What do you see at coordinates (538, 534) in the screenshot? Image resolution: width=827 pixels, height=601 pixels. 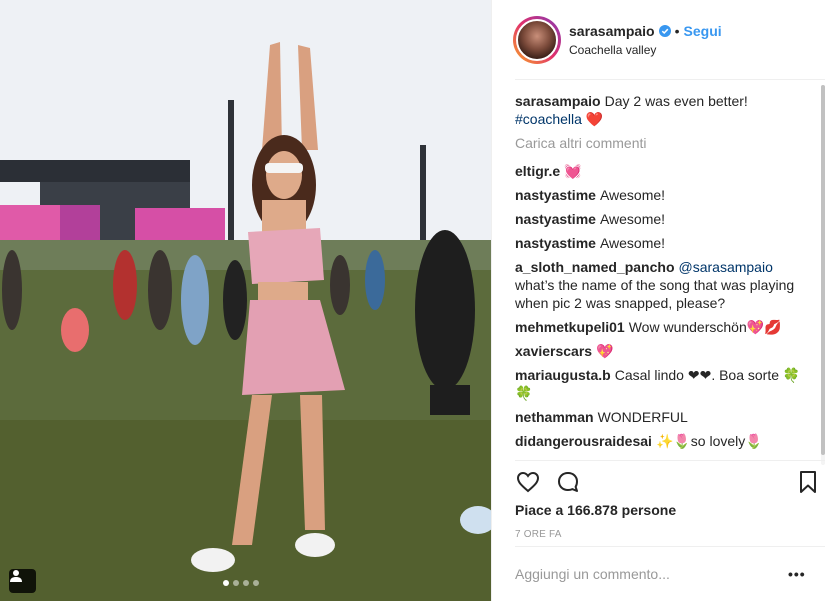 I see `post-timestamp: 7 ORE FA` at bounding box center [538, 534].